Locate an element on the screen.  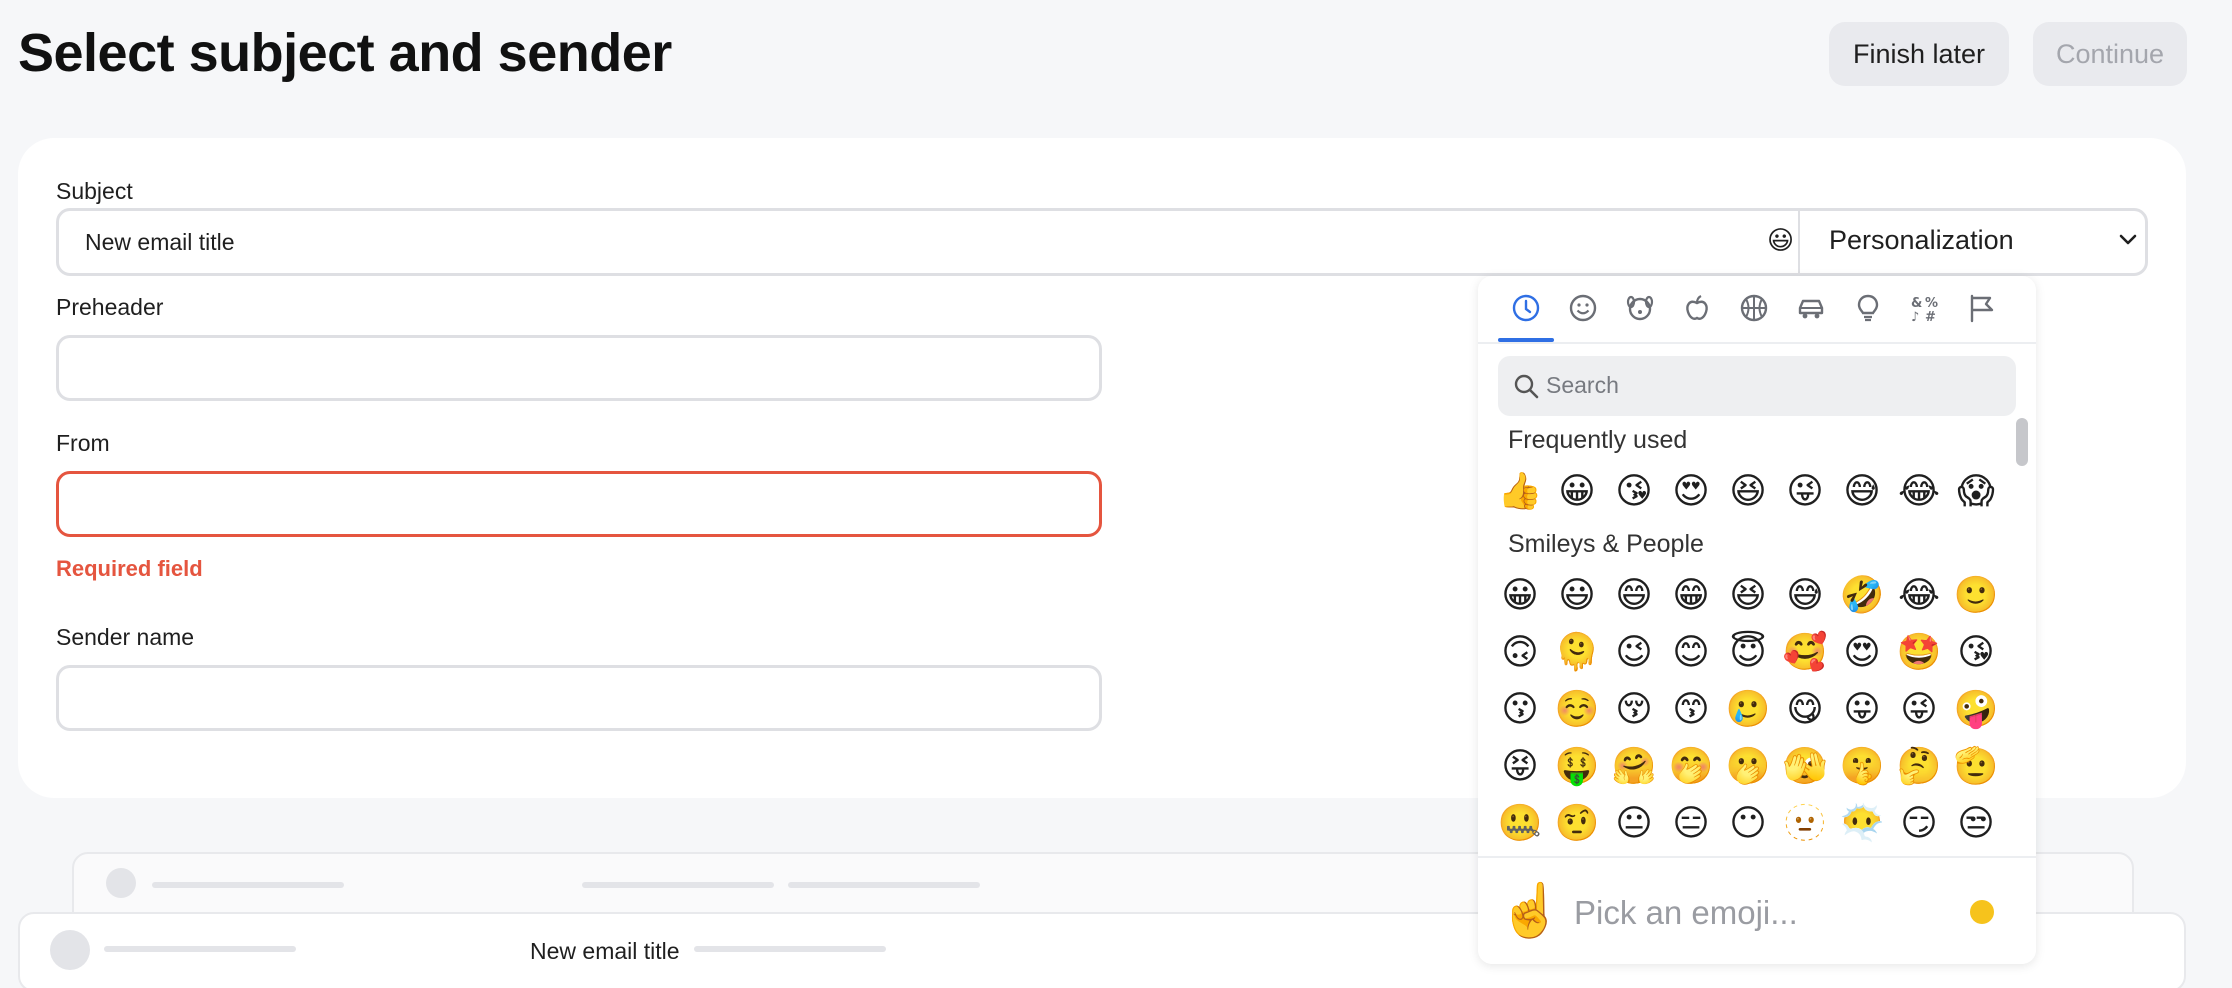
chevron-down-icon is located at coordinates (2128, 239).